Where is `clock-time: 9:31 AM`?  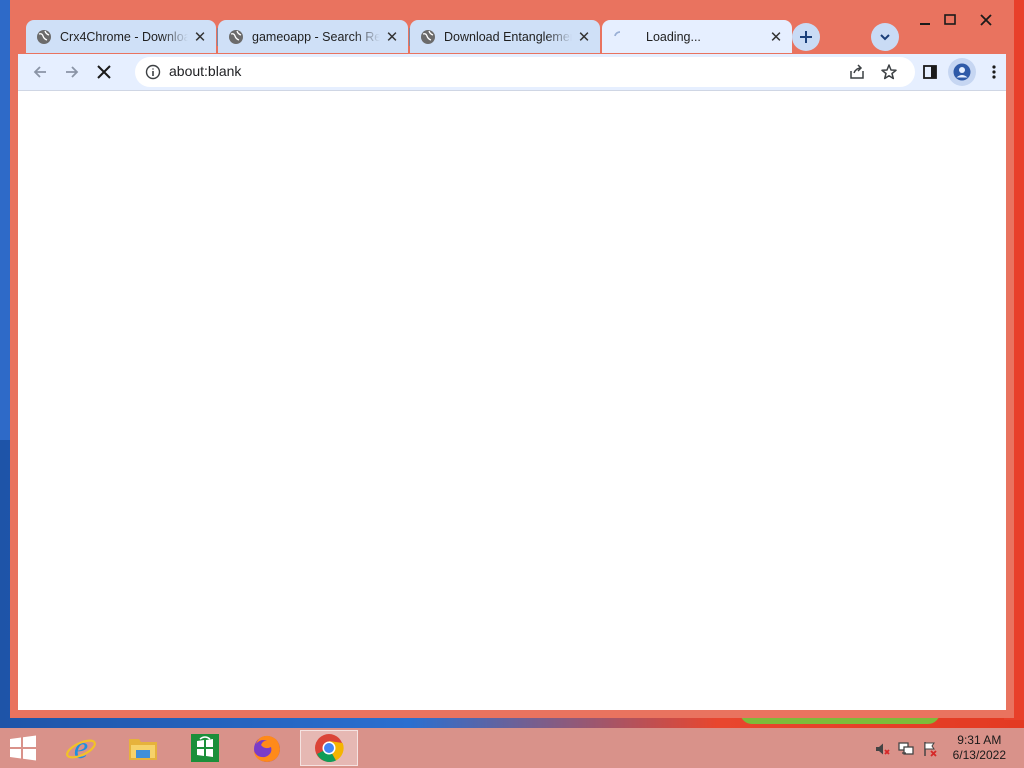 clock-time: 9:31 AM is located at coordinates (979, 740).